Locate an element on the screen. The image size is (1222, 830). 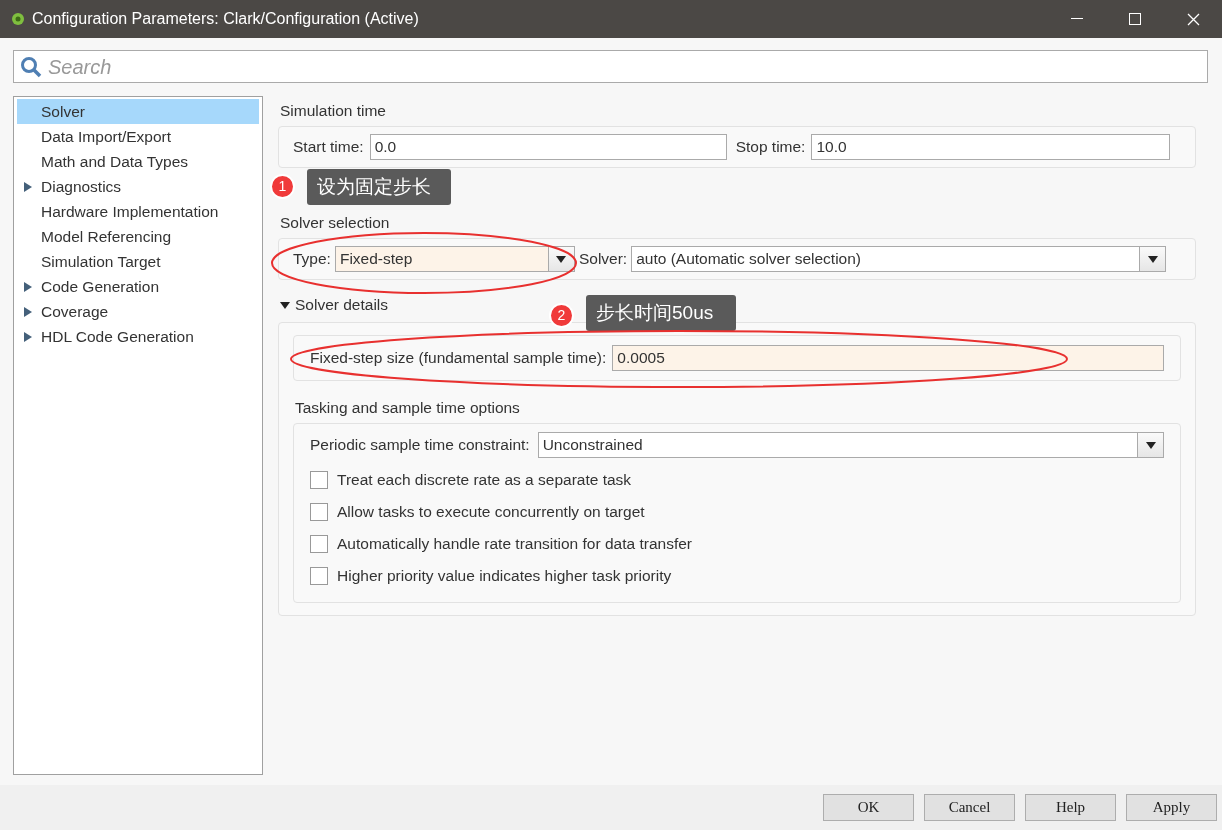
maximize-icon is located at coordinates (1135, 19).